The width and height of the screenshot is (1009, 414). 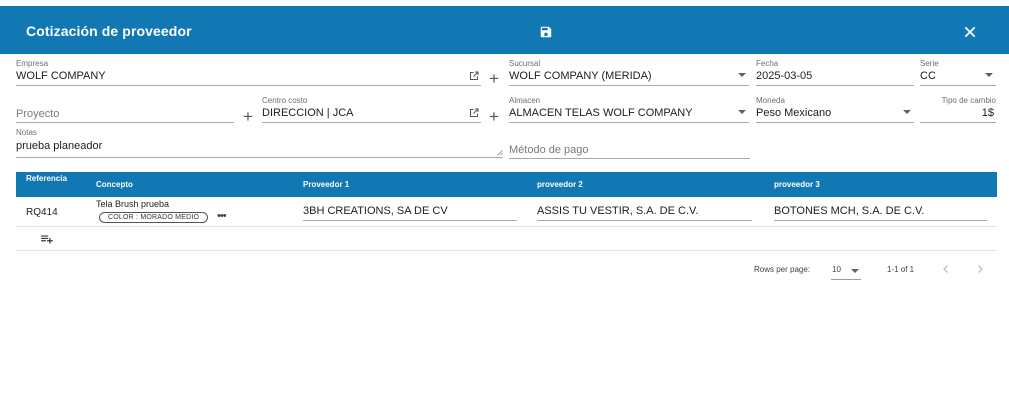 I want to click on almacen-label: Almacen, so click(x=525, y=100).